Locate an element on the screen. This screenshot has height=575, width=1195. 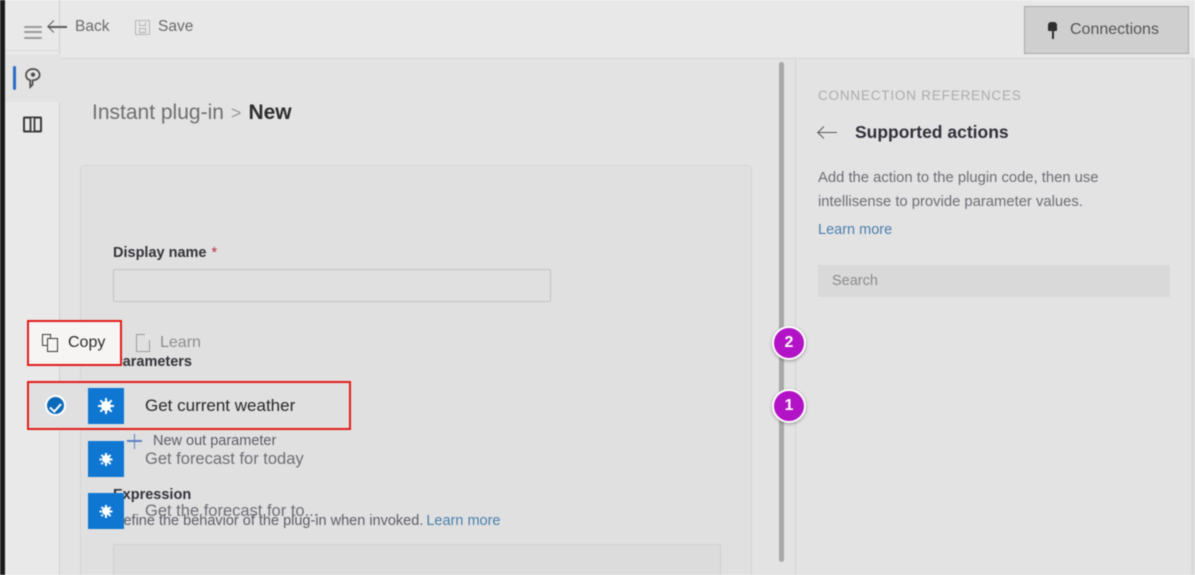
panel-back-icon is located at coordinates (827, 133).